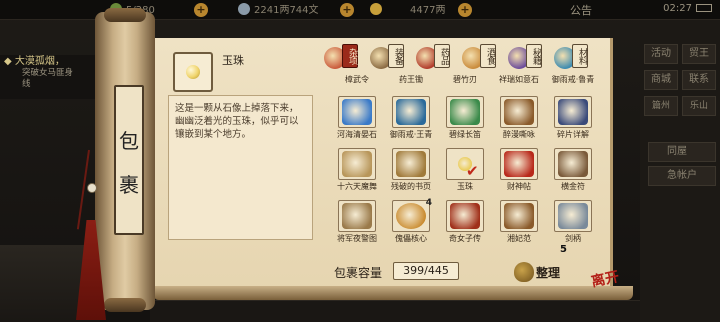 This screenshot has width=720, height=322. I want to click on quest-description: 突破女马匪身, so click(48, 73).